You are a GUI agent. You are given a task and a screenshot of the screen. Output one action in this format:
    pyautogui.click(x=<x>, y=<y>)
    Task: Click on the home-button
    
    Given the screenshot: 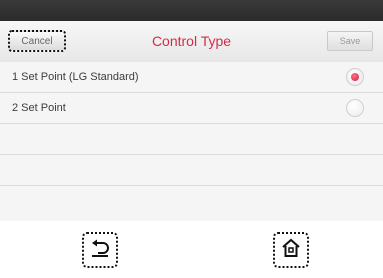 What is the action you would take?
    pyautogui.click(x=291, y=250)
    